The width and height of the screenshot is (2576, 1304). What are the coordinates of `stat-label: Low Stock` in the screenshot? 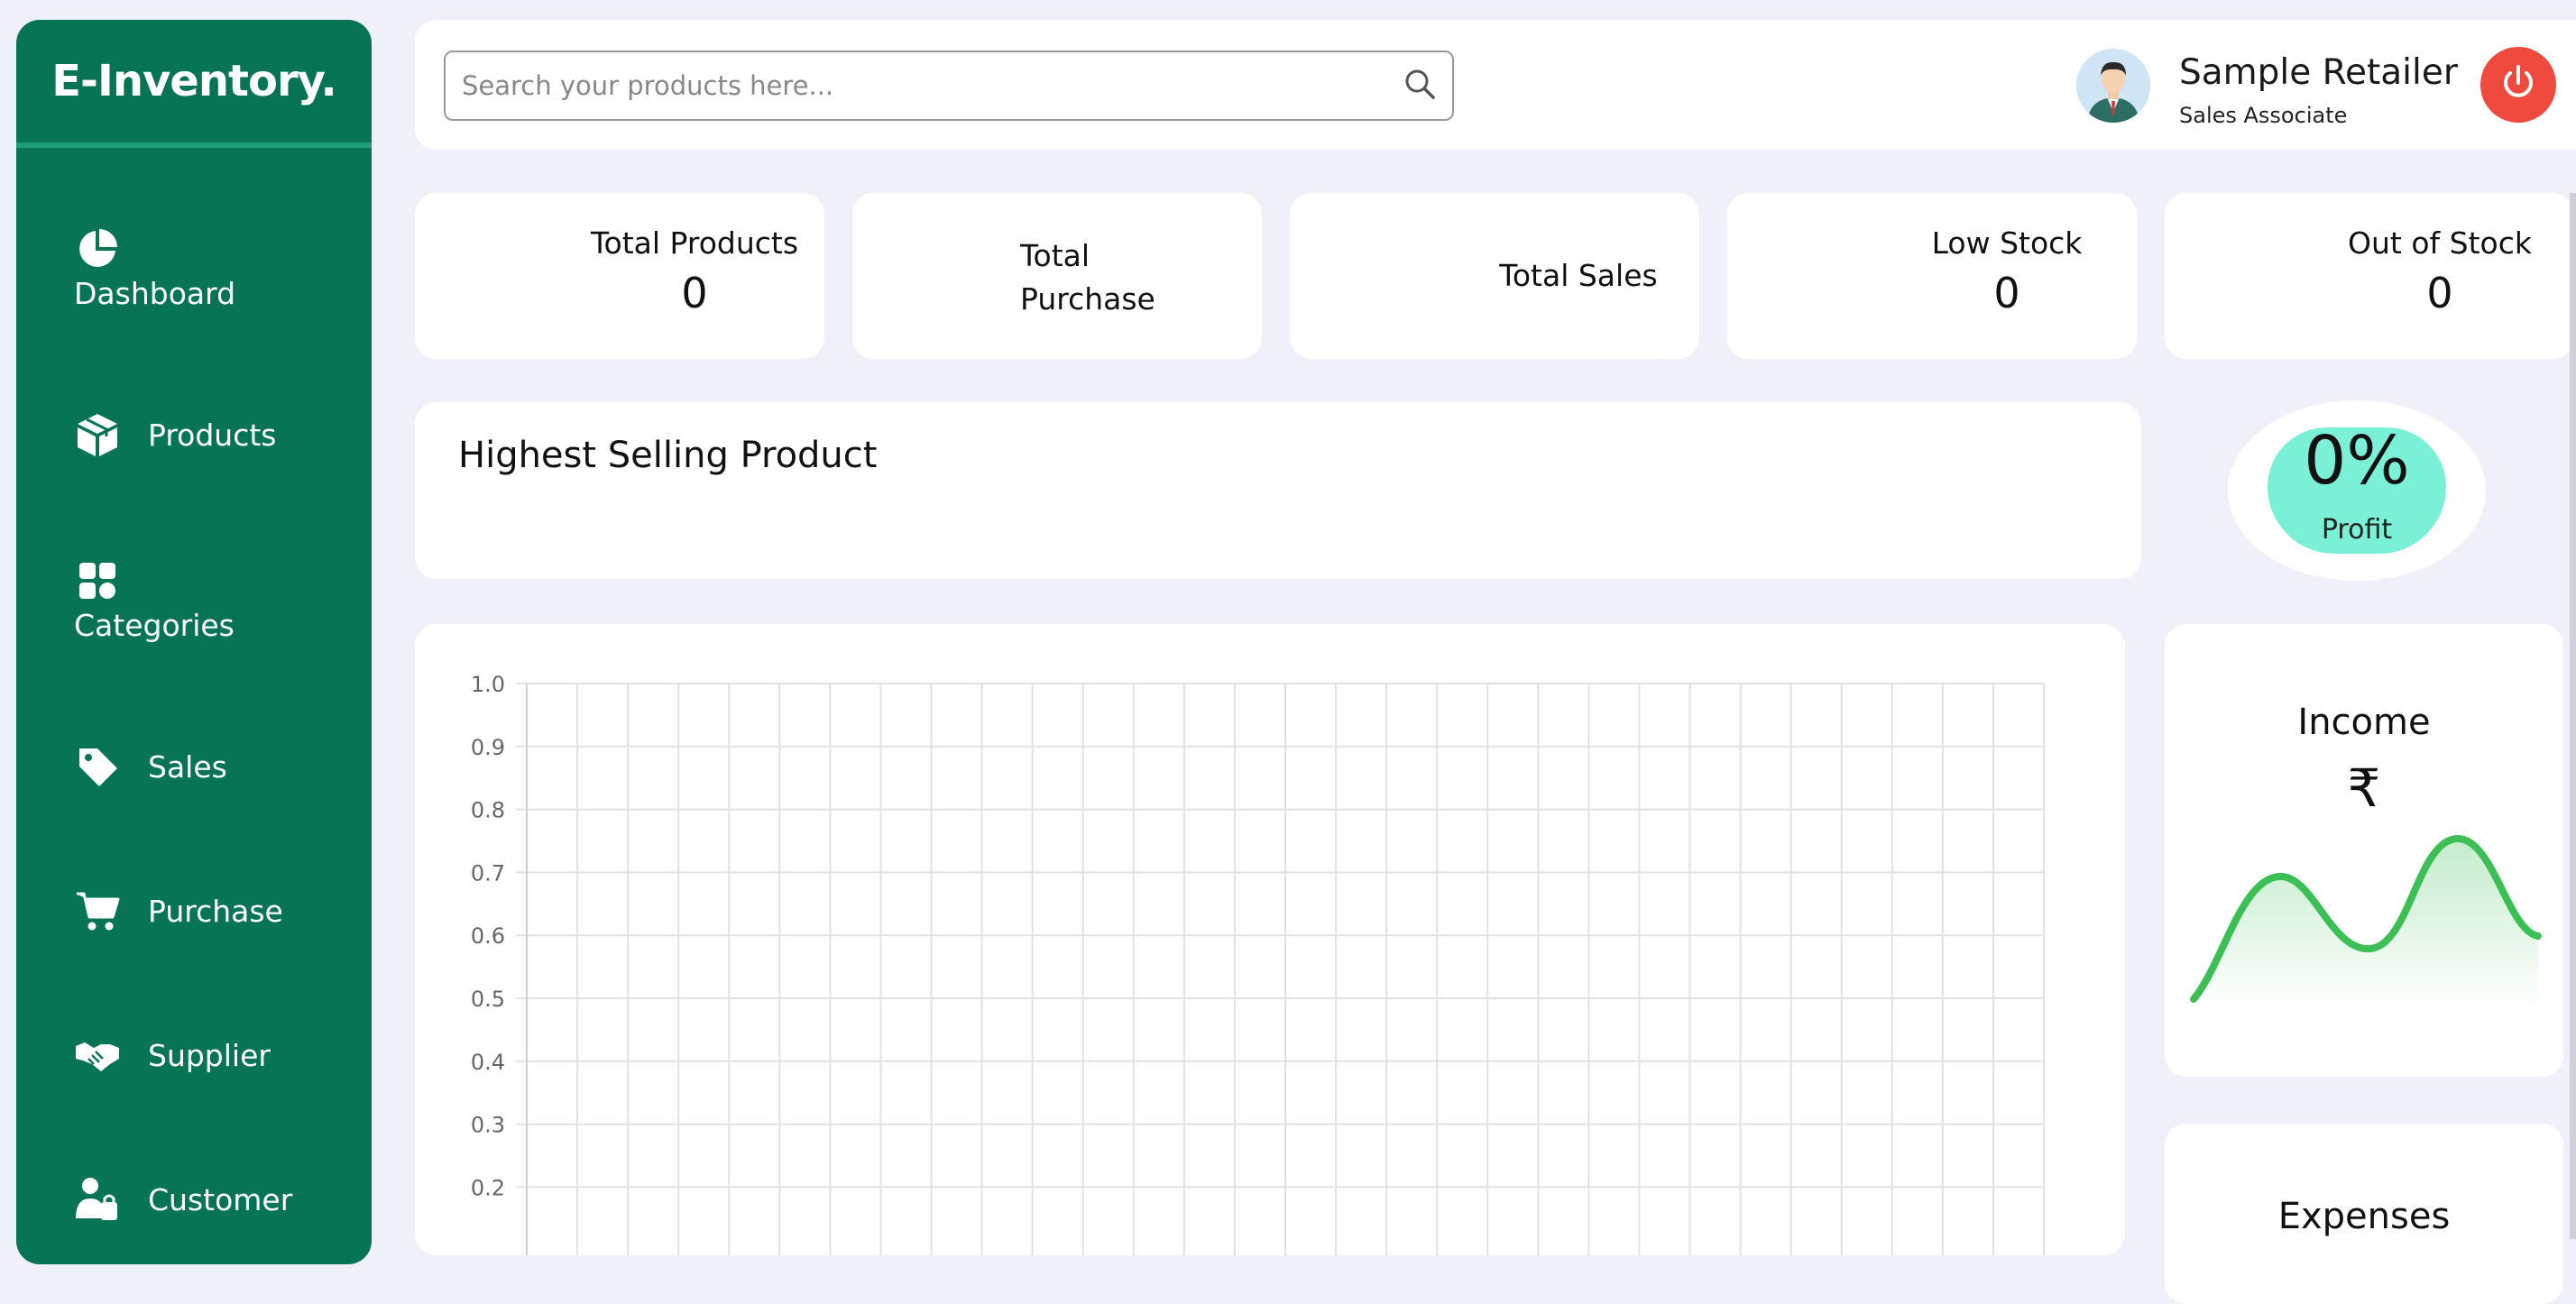 It's located at (2007, 243).